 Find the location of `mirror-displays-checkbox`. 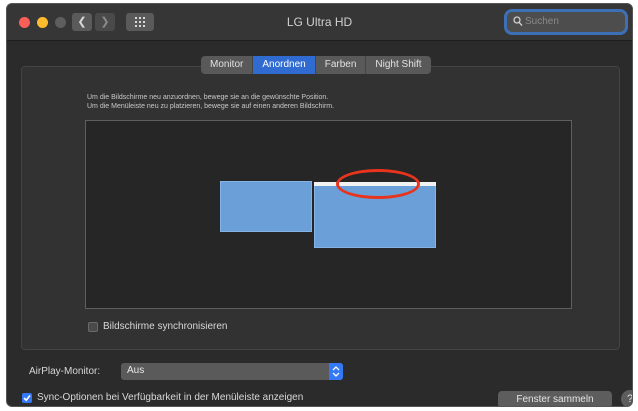

mirror-displays-checkbox is located at coordinates (93, 327).